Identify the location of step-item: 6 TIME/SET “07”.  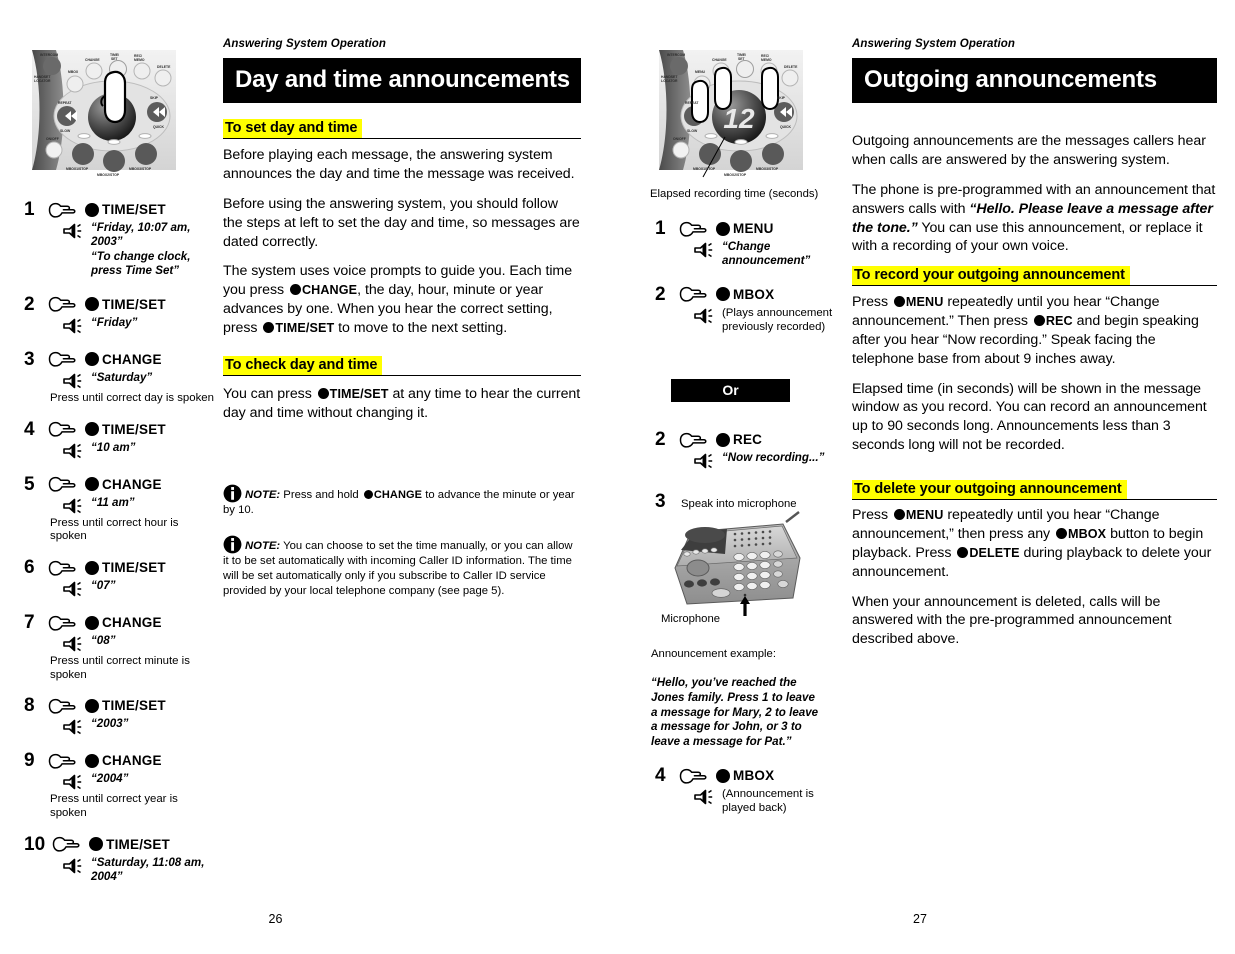
(120, 577).